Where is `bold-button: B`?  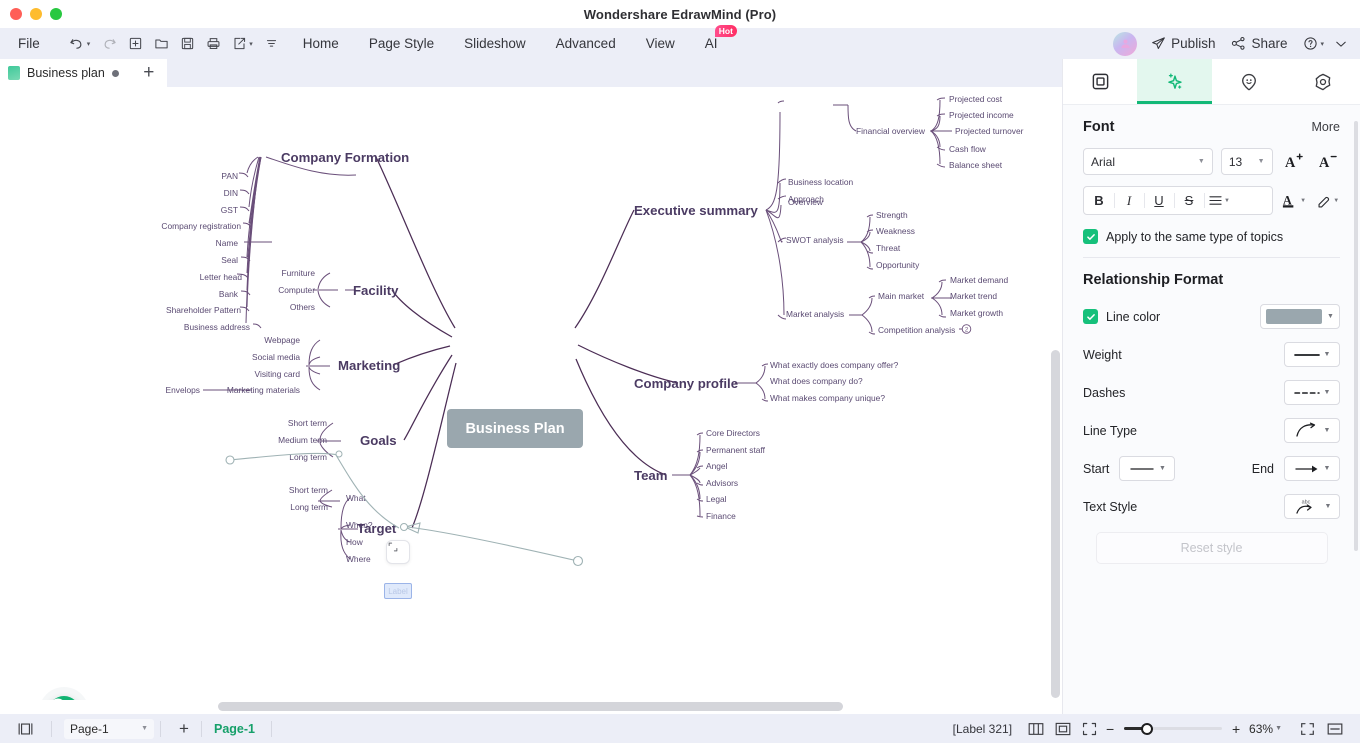
bold-button: B is located at coordinates (1099, 200).